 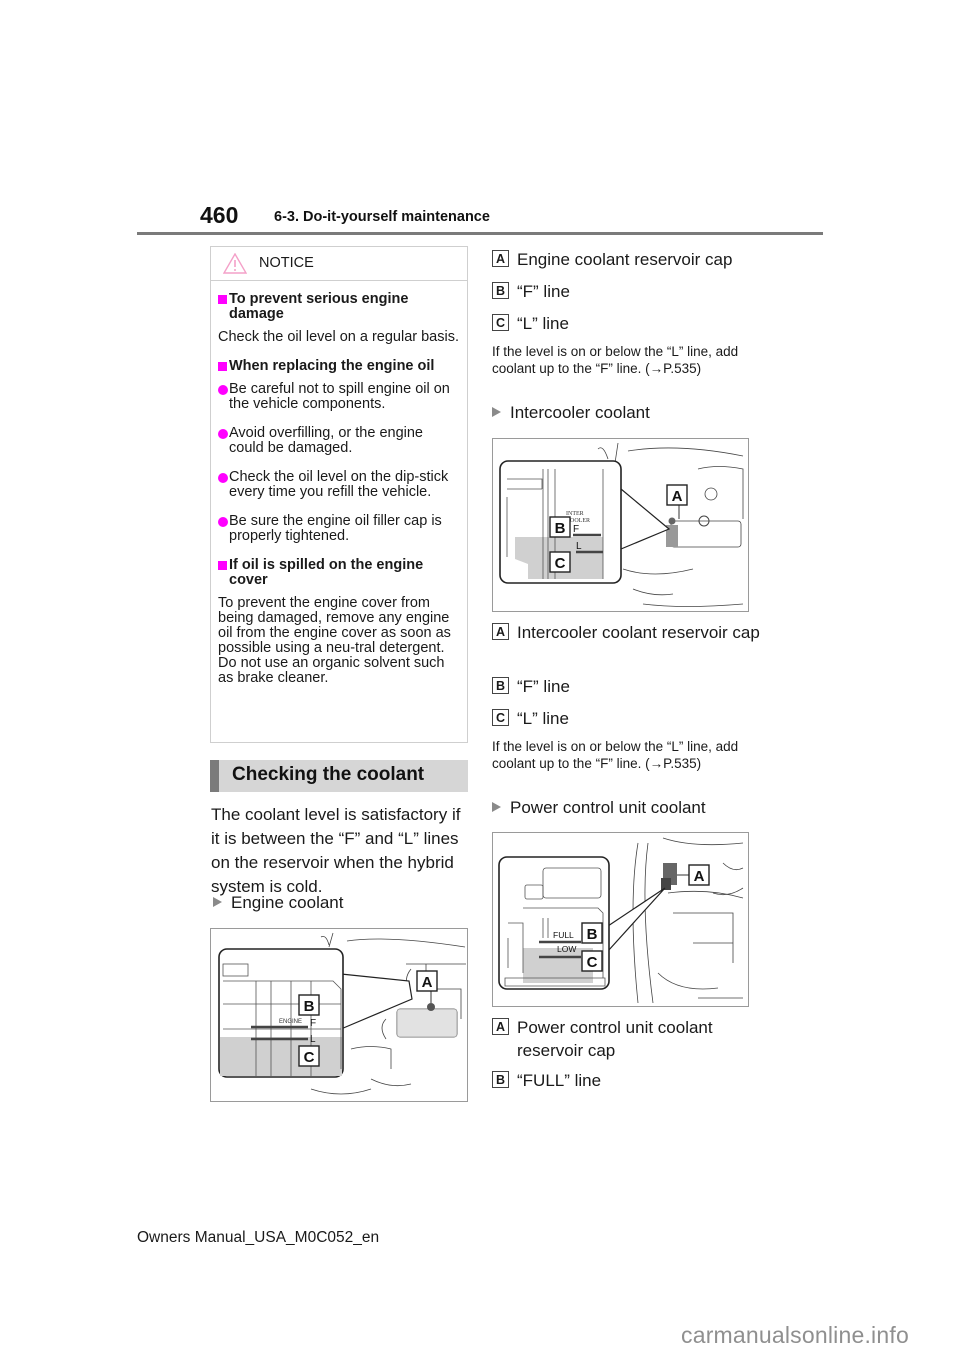 What do you see at coordinates (338, 366) in the screenshot?
I see `notice-heading: When replacing the engine oil` at bounding box center [338, 366].